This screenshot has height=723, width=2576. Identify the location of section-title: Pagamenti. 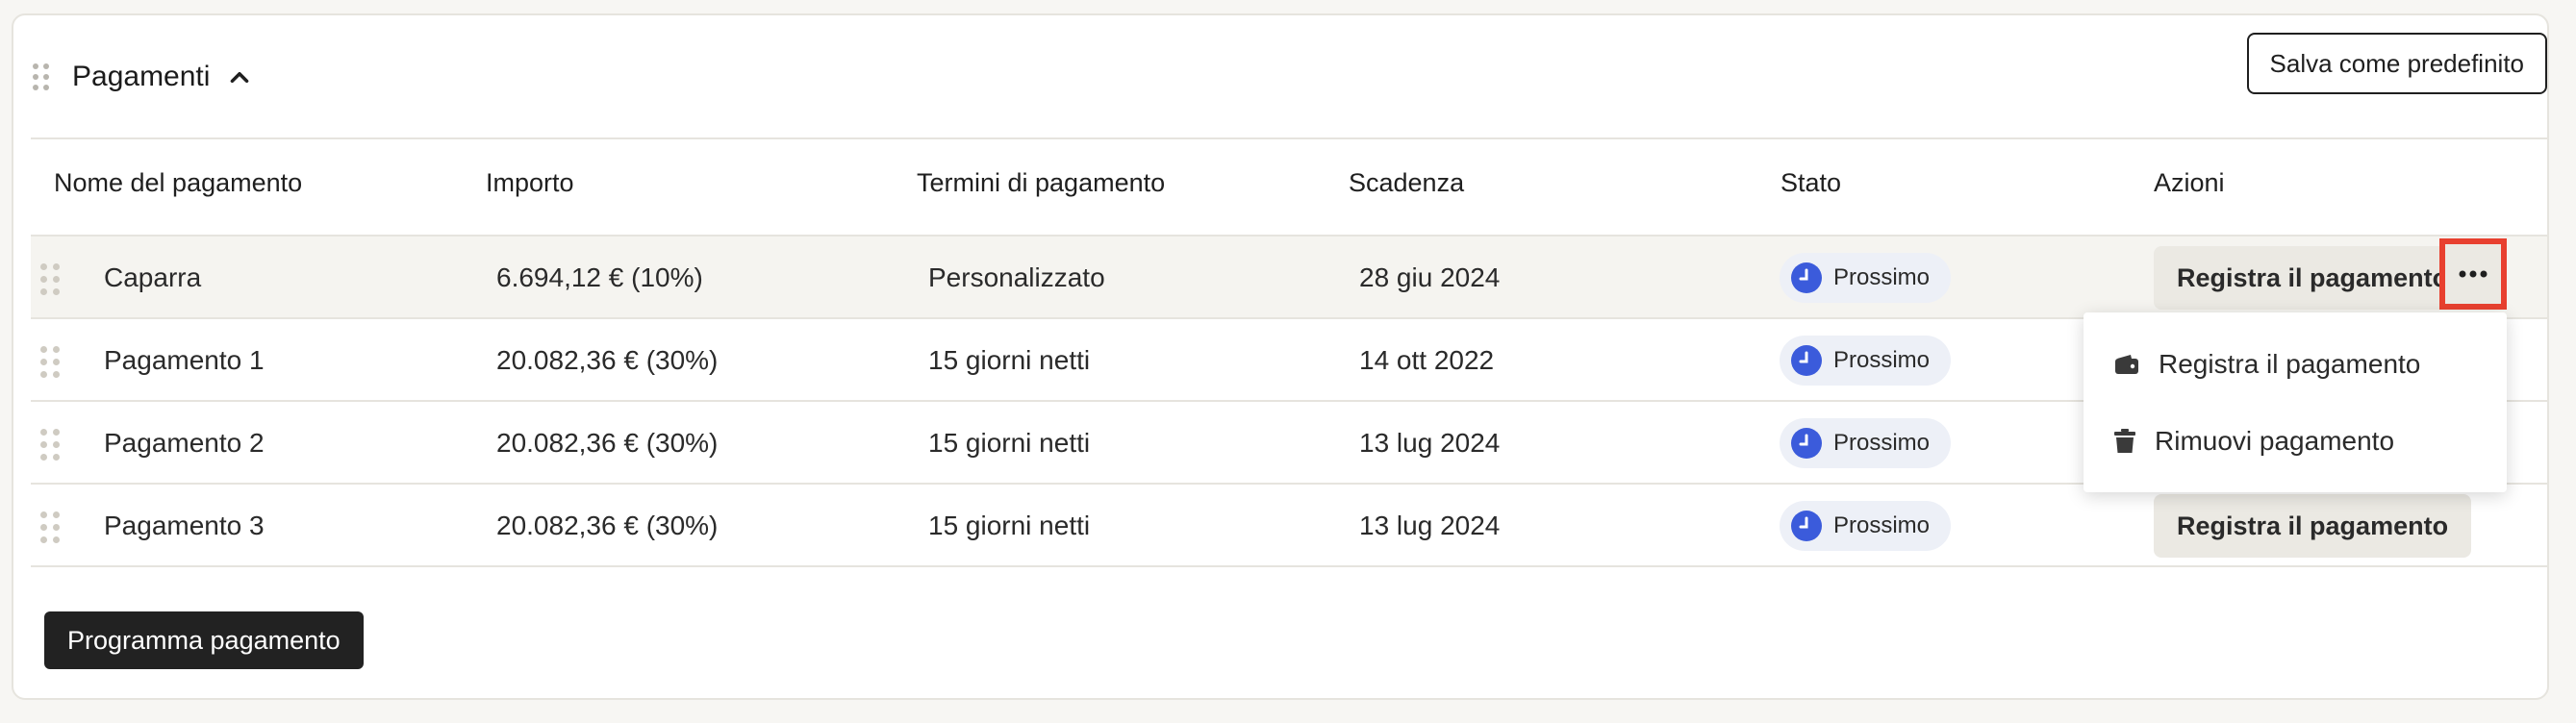
(142, 76).